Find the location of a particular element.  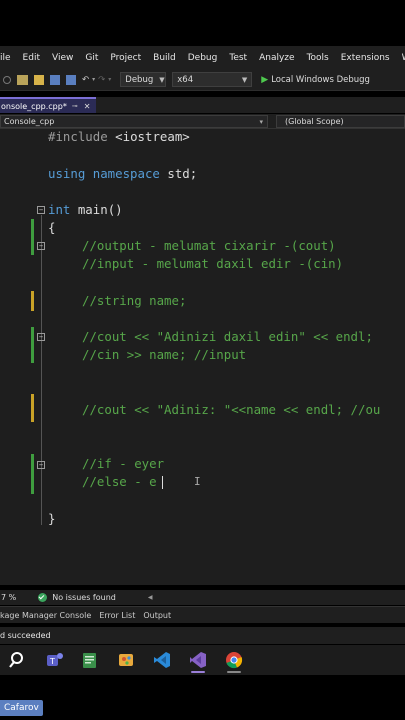

tab-title: onsole_cpp.cpp* is located at coordinates (34, 106).